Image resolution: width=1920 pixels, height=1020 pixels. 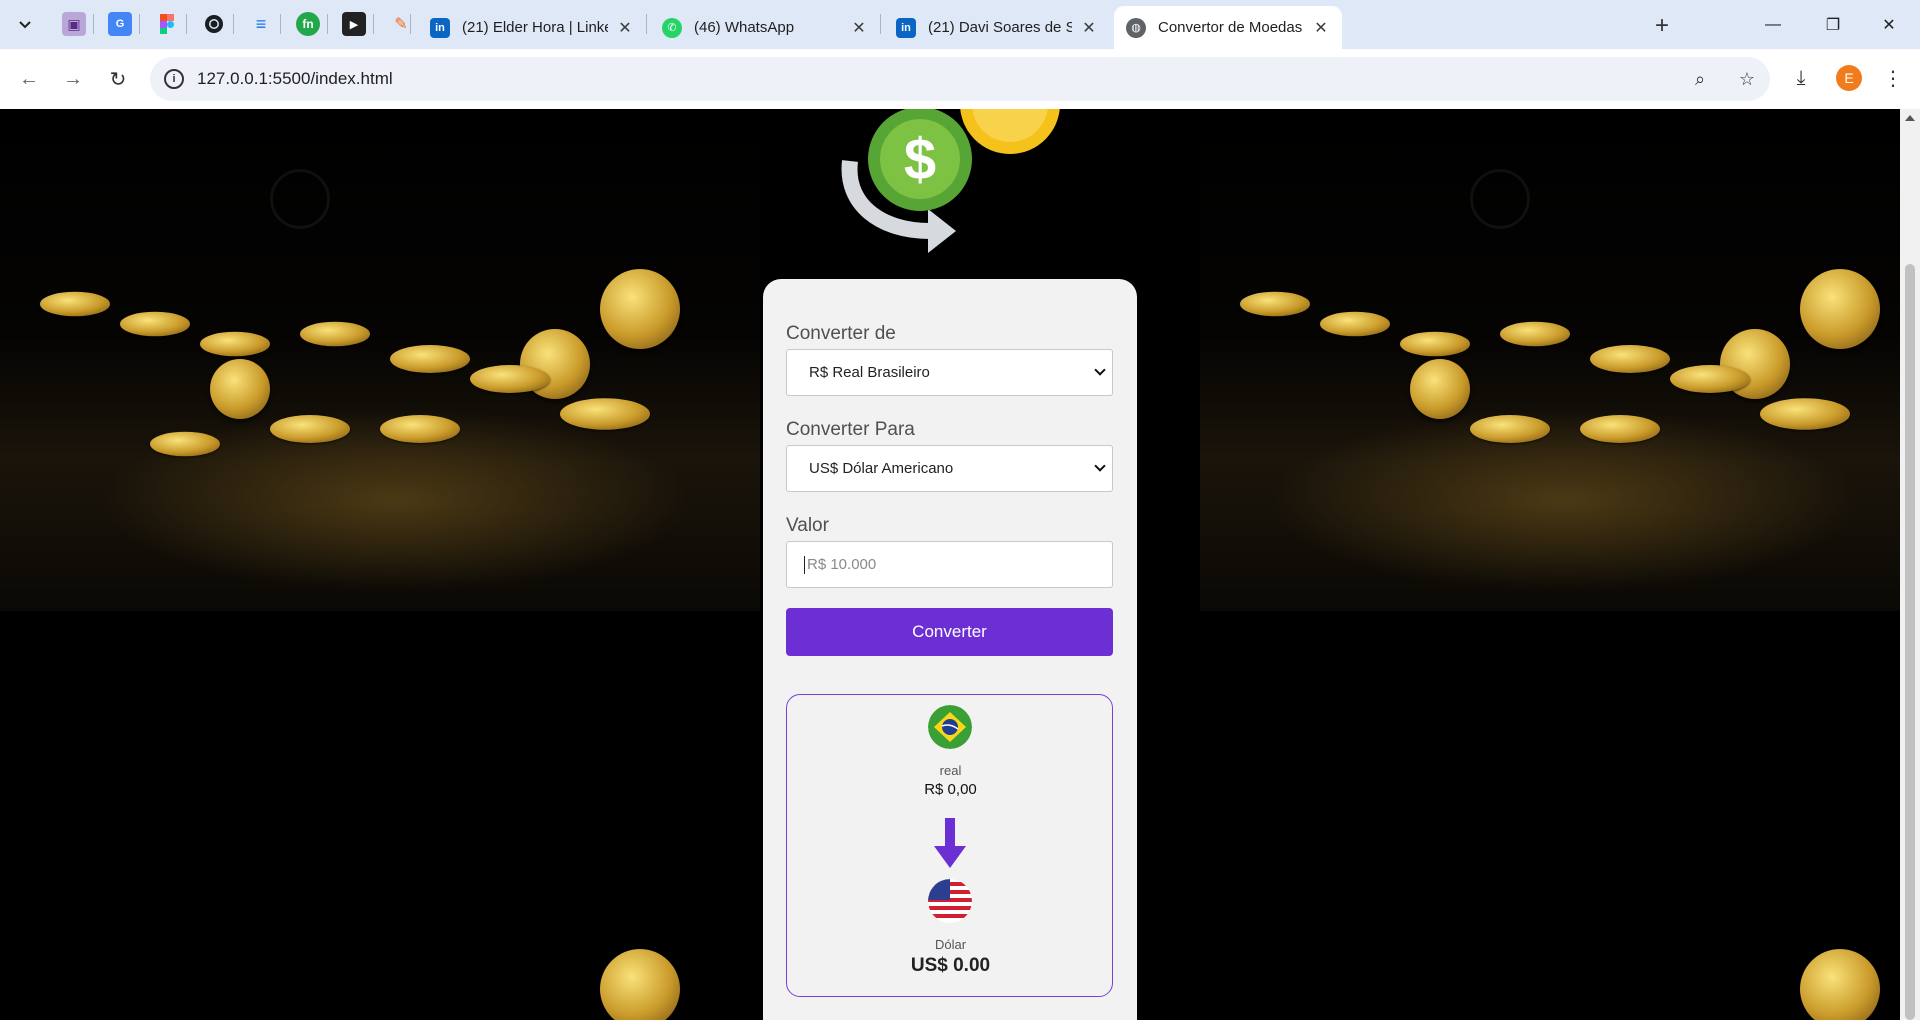 What do you see at coordinates (1700, 79) in the screenshot?
I see `zoom-icon: ⌕` at bounding box center [1700, 79].